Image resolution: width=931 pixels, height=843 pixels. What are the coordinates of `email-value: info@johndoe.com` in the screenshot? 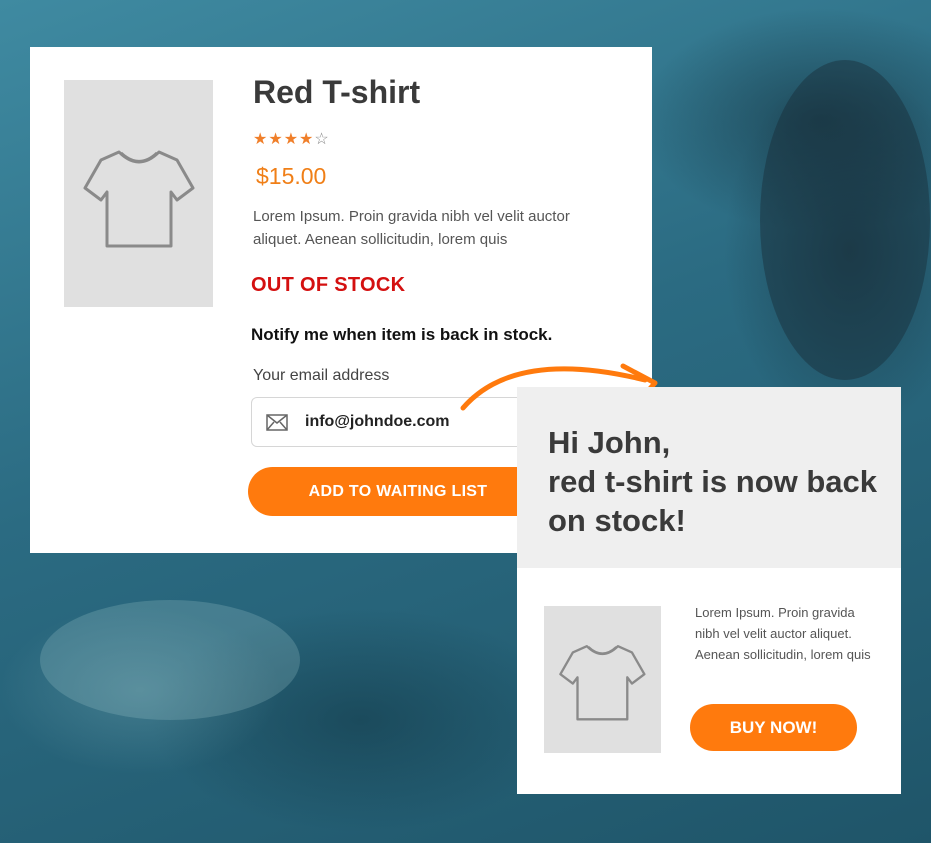 It's located at (377, 421).